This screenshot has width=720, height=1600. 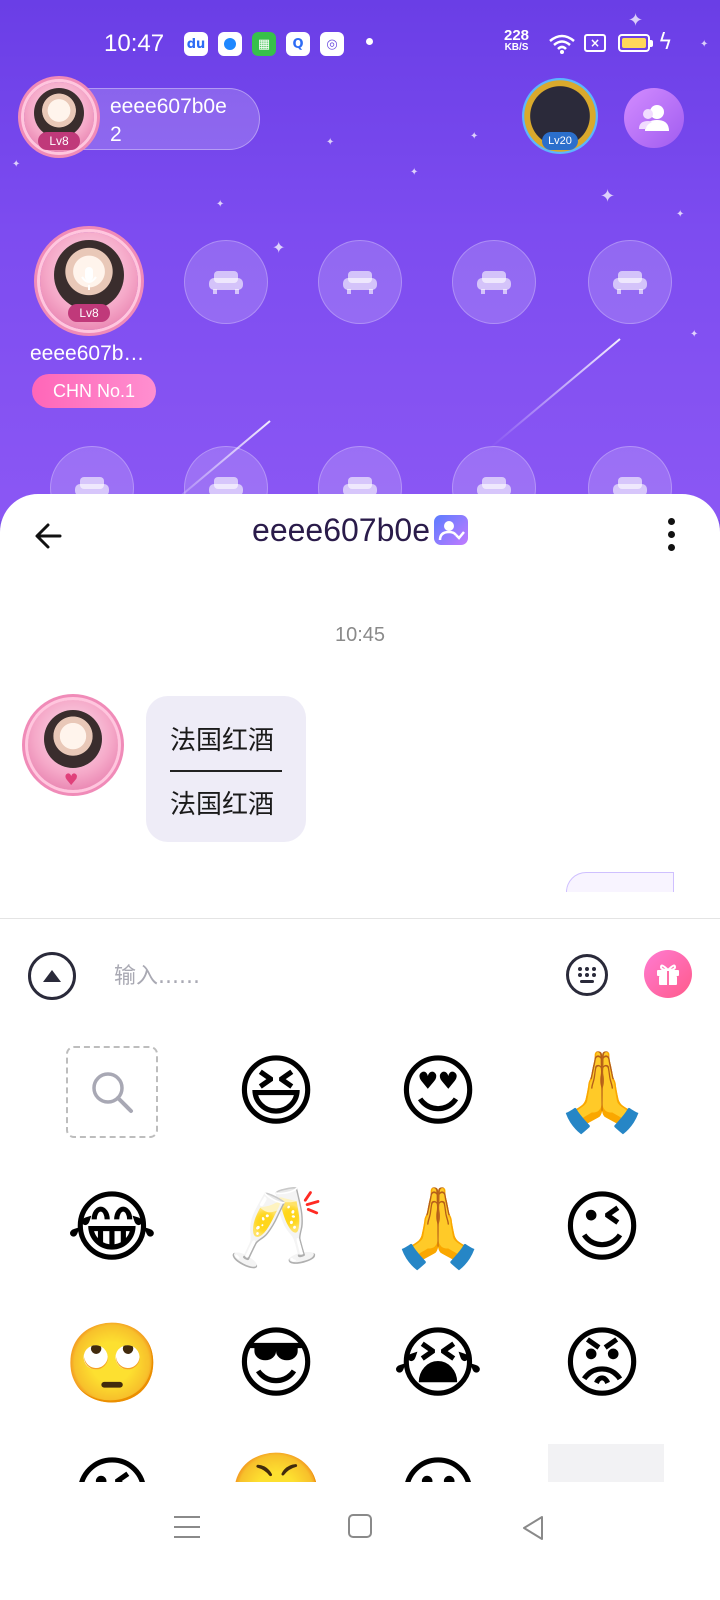 I want to click on battery-tip, so click(x=651, y=43).